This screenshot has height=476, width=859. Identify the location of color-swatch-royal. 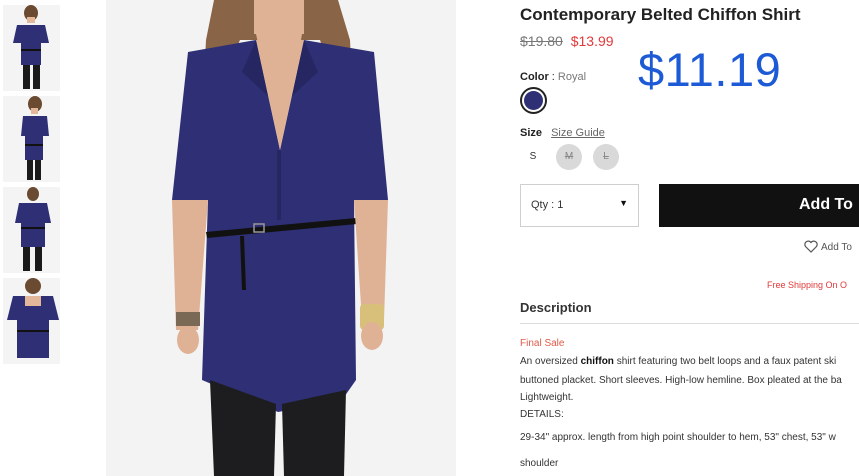
(533, 100).